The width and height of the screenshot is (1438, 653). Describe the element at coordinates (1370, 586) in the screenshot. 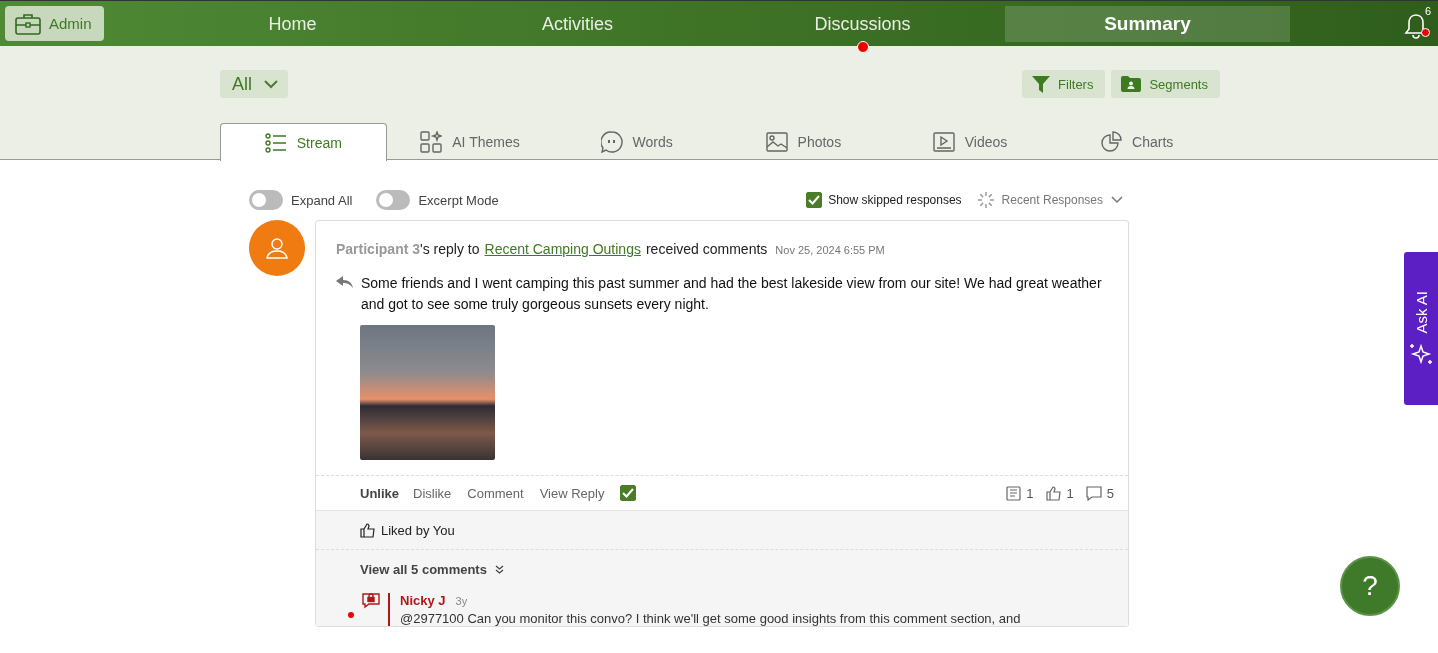

I see `help-button: ?` at that location.